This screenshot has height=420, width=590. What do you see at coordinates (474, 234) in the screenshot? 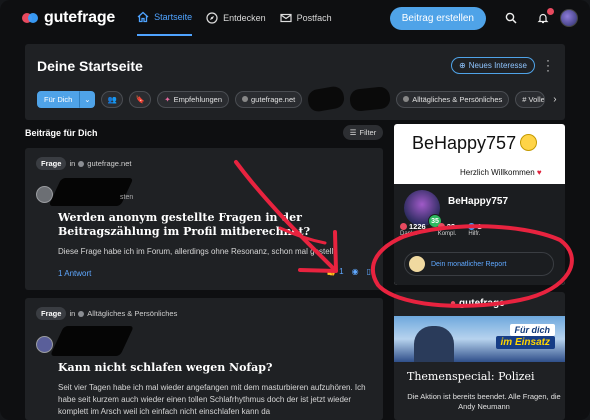
I see `stat-label: Hilfr.` at bounding box center [474, 234].